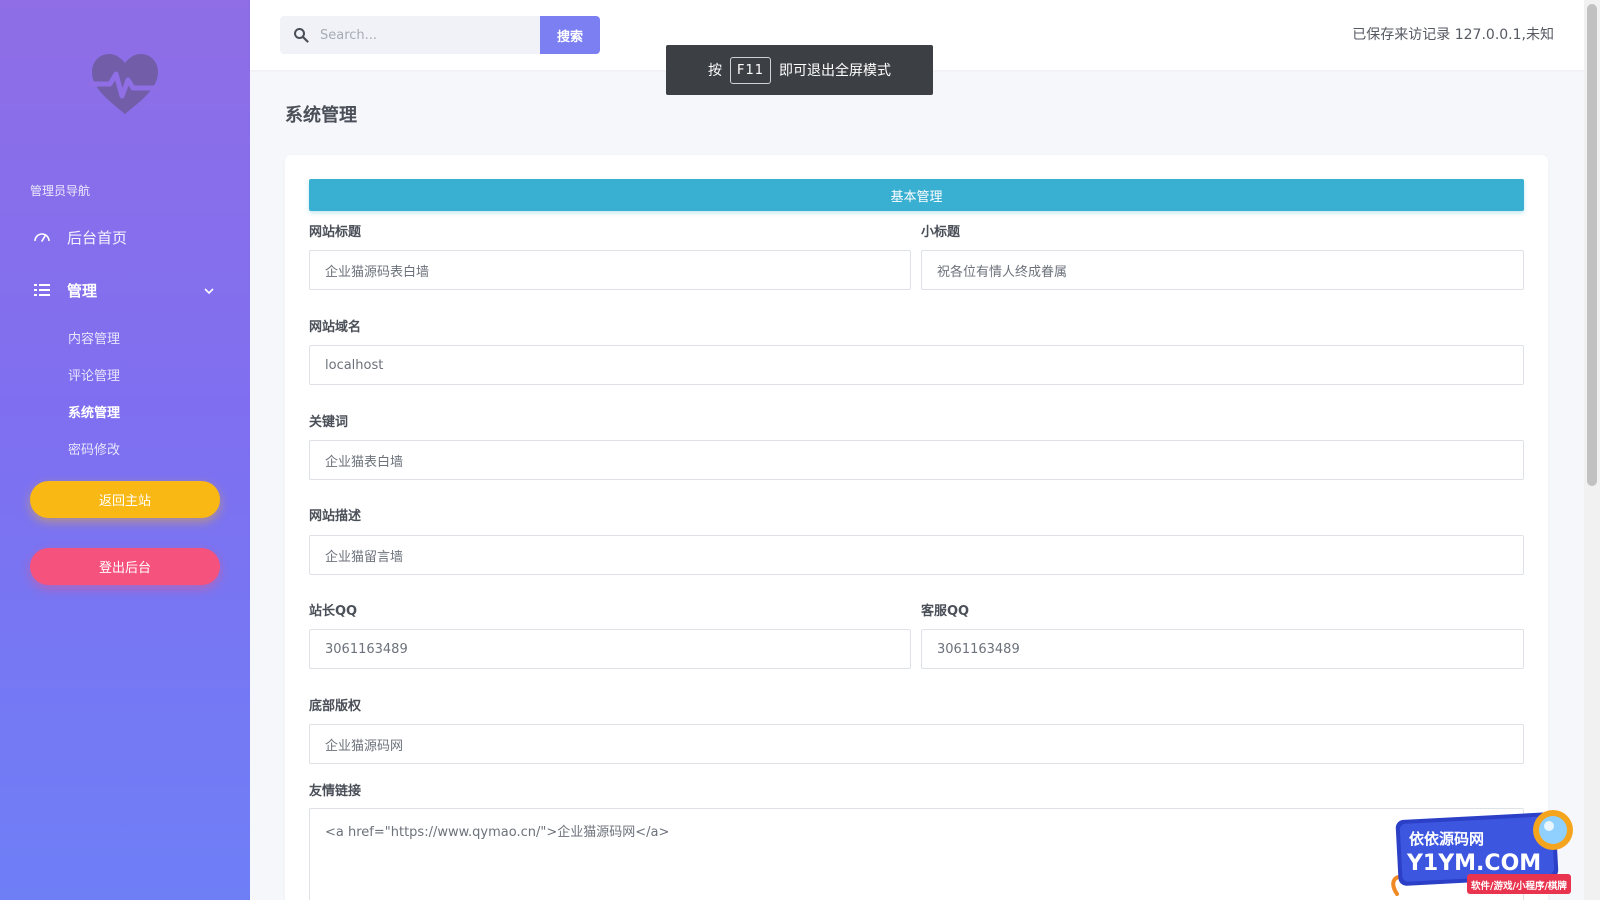  What do you see at coordinates (335, 791) in the screenshot?
I see `links-label: 友情链接` at bounding box center [335, 791].